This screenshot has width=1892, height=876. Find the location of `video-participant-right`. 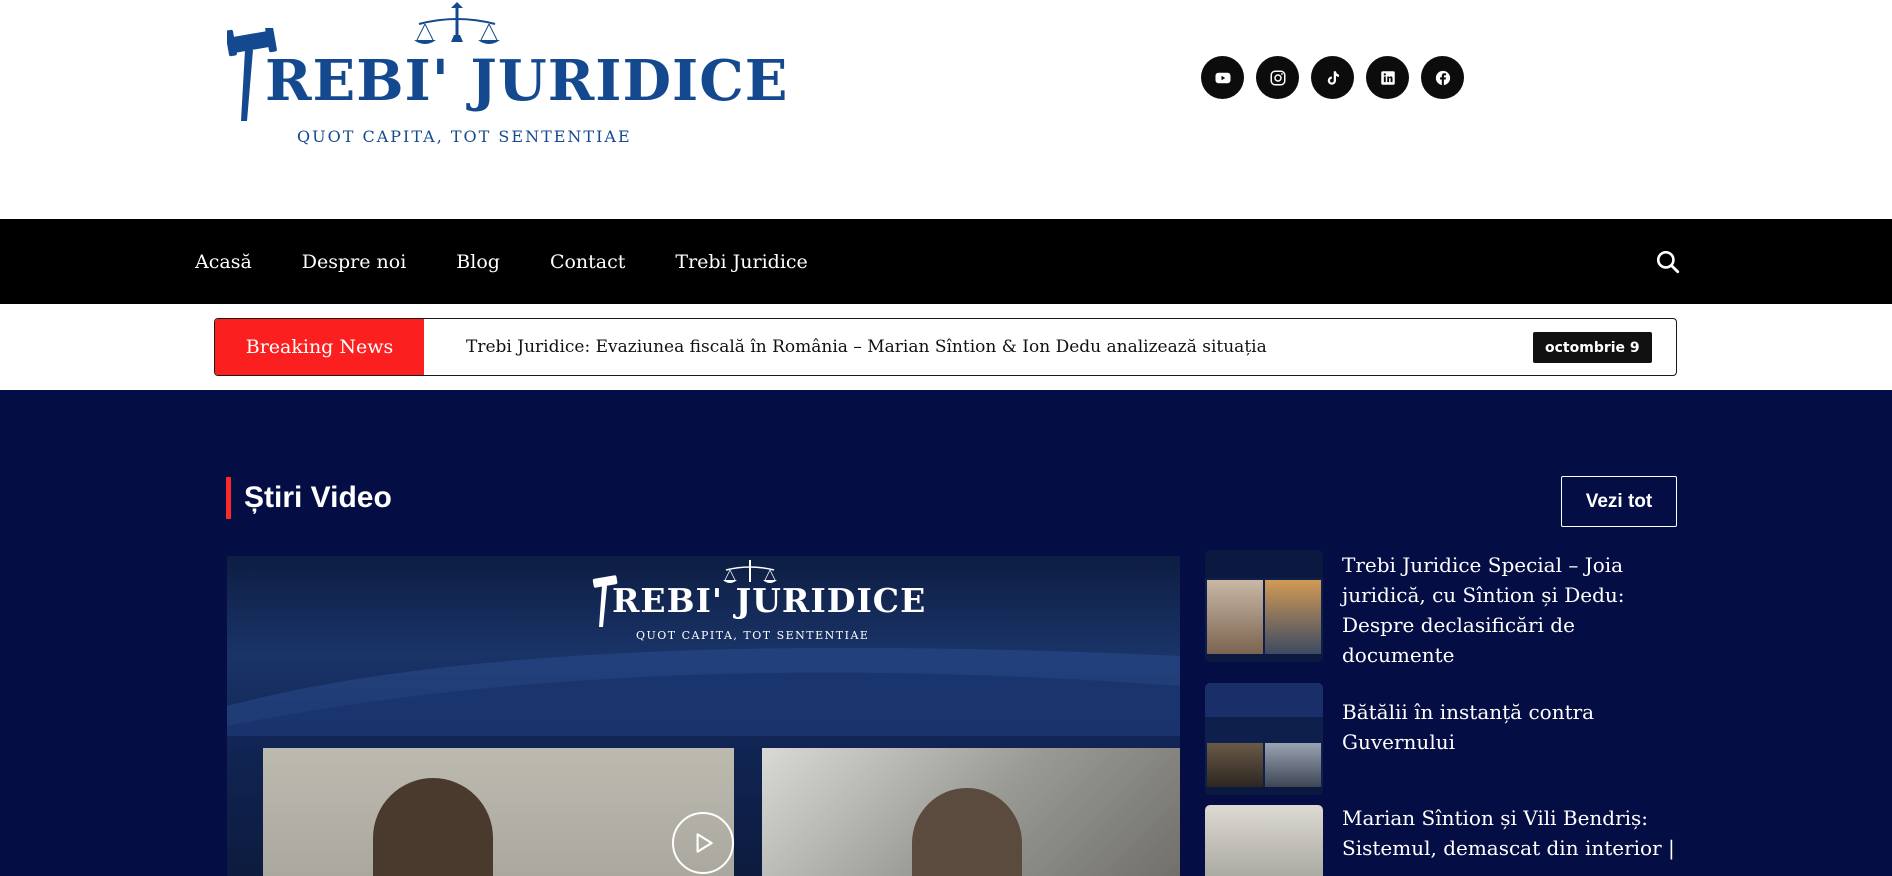

video-participant-right is located at coordinates (971, 812).